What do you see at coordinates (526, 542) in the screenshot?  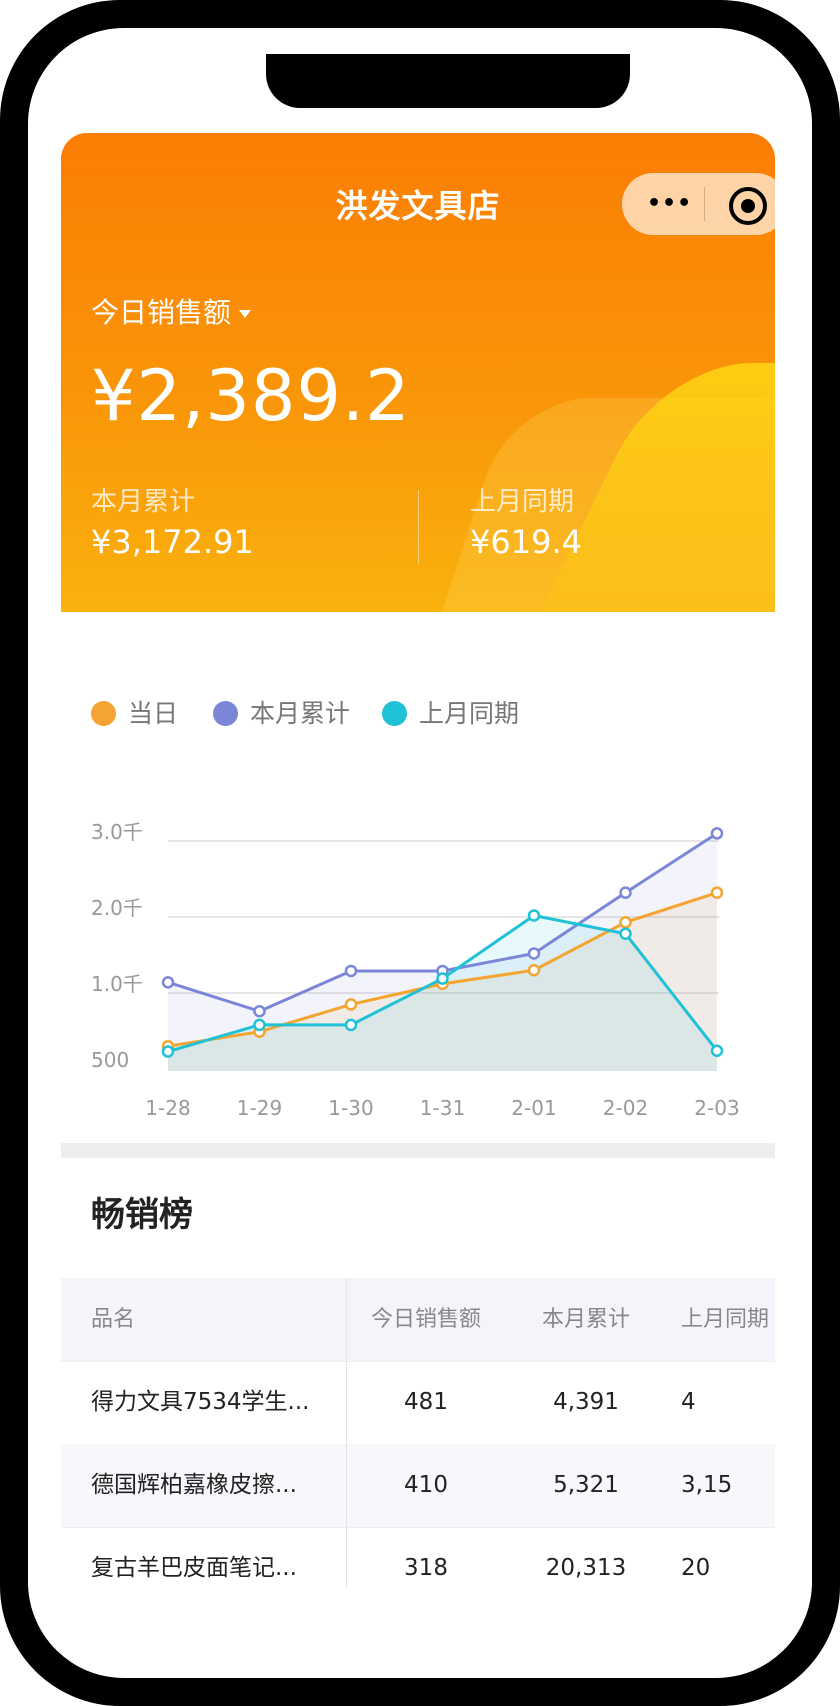 I see `last-month-value: ¥619.4` at bounding box center [526, 542].